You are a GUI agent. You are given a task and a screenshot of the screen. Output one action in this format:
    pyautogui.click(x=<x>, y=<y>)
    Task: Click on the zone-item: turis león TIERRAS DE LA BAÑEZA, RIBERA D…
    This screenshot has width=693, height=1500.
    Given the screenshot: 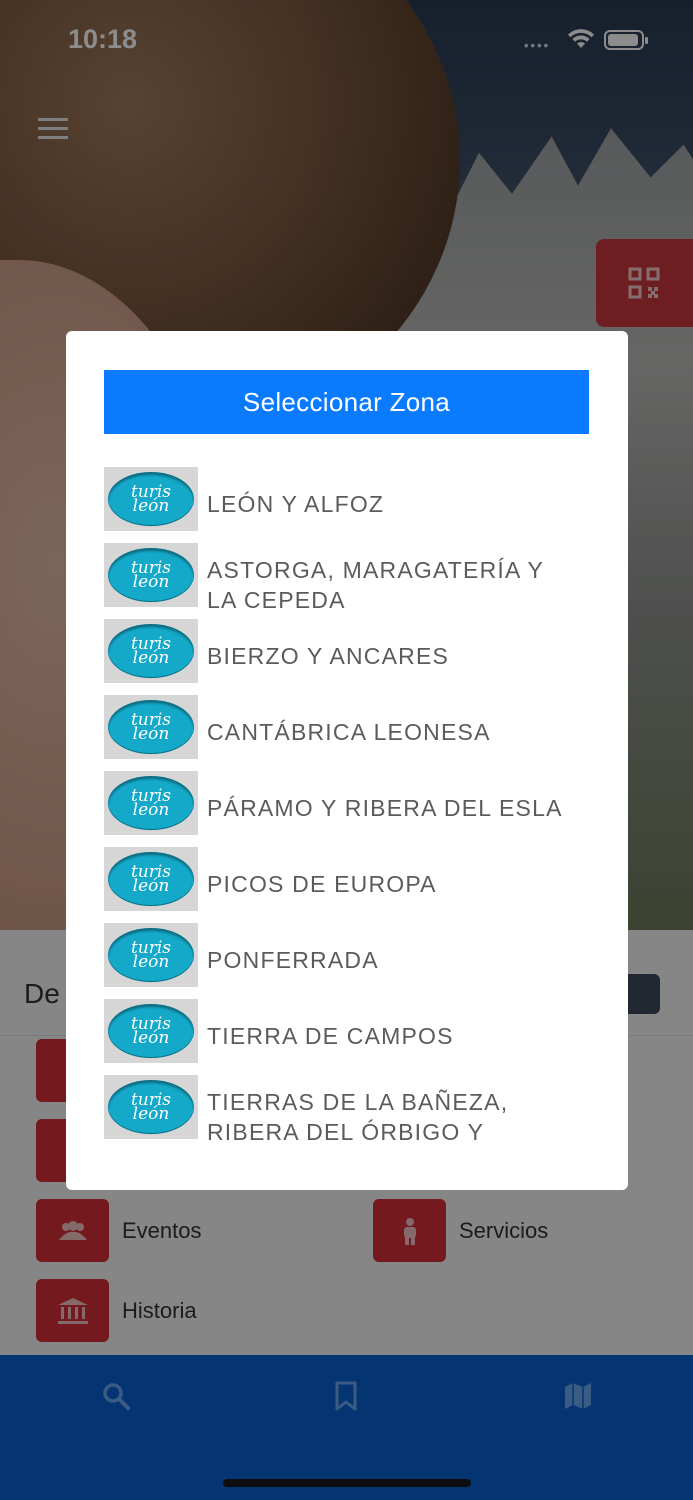 What is the action you would take?
    pyautogui.click(x=346, y=1113)
    